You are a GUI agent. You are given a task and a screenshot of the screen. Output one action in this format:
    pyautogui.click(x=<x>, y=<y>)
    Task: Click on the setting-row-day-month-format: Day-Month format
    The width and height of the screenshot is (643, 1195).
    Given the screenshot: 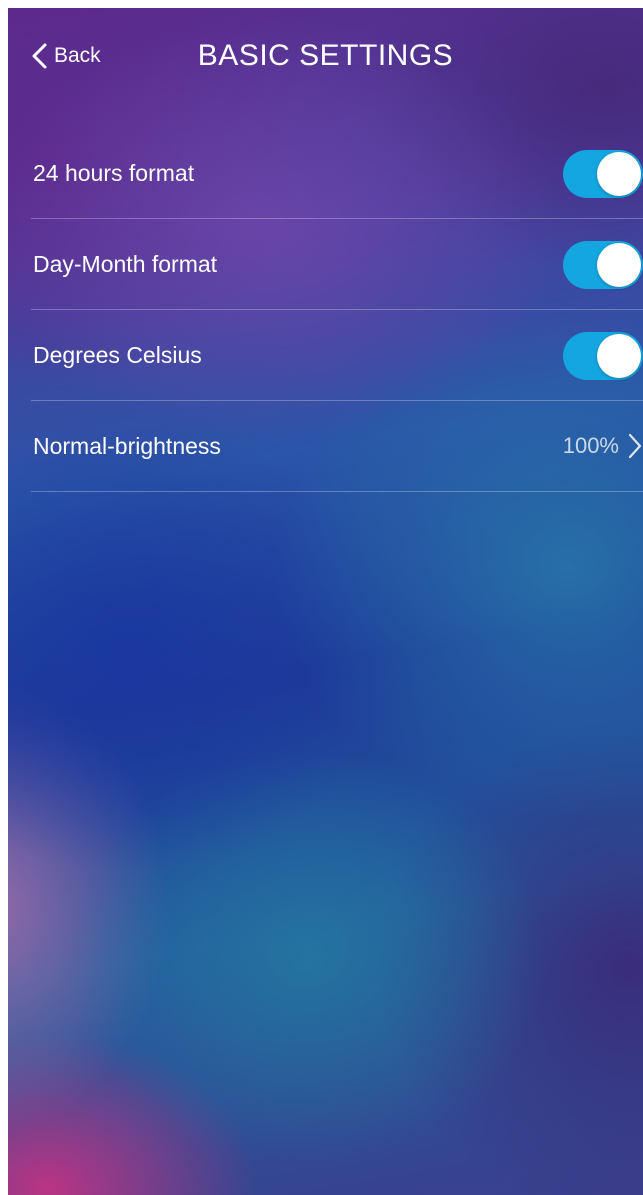 What is the action you would take?
    pyautogui.click(x=337, y=264)
    